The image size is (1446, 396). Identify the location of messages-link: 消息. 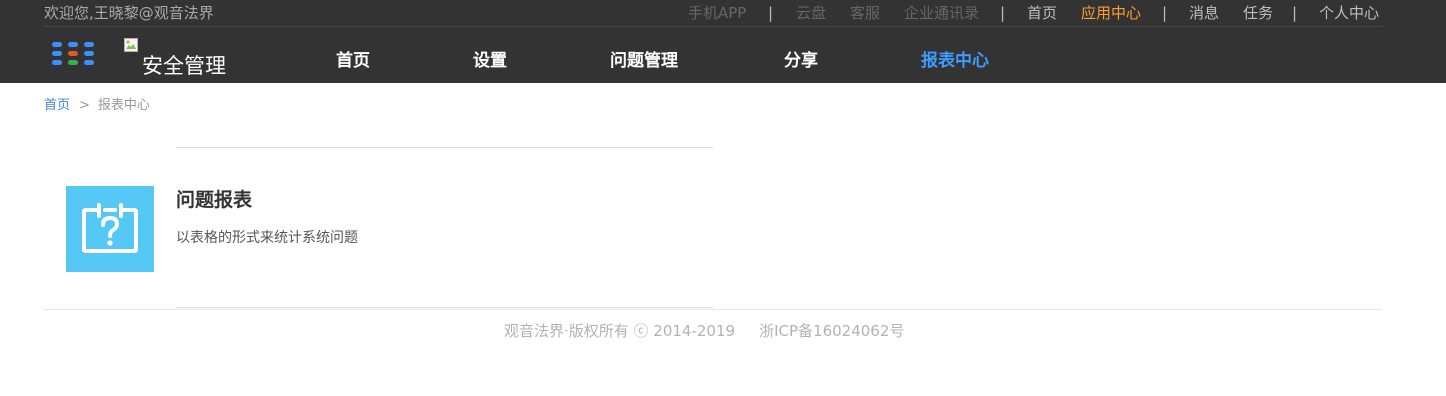
(1204, 13).